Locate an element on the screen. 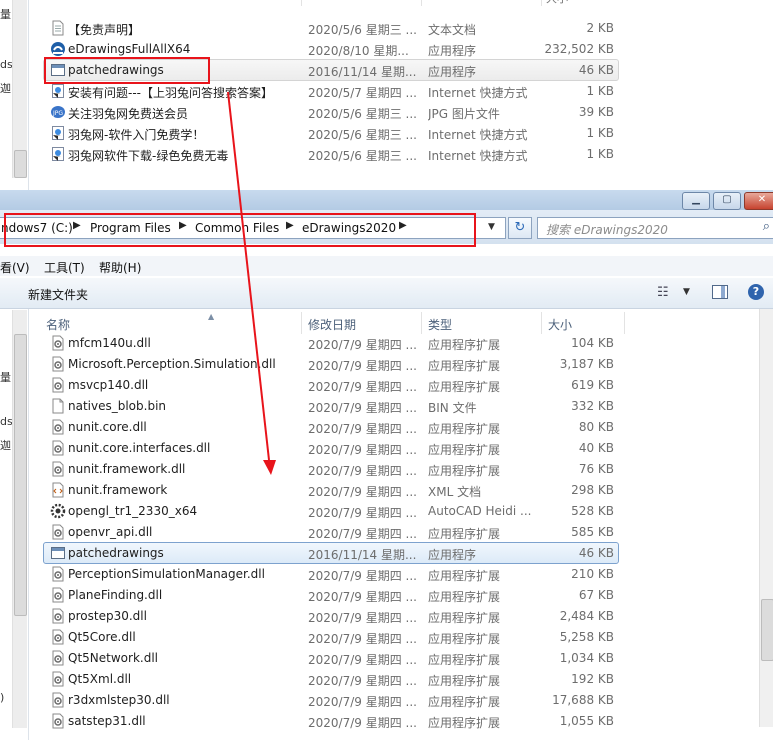  arrow-shaft is located at coordinates (248, 276).